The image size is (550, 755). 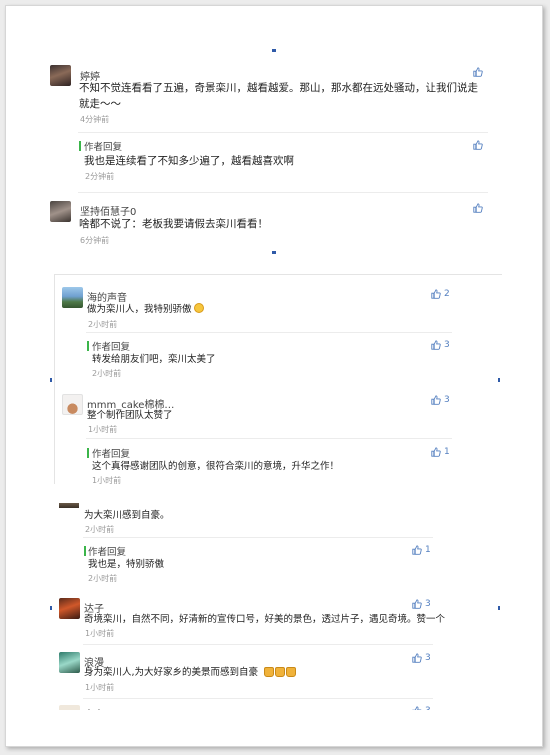 I want to click on thumbs-up-icon, so click(x=417, y=708).